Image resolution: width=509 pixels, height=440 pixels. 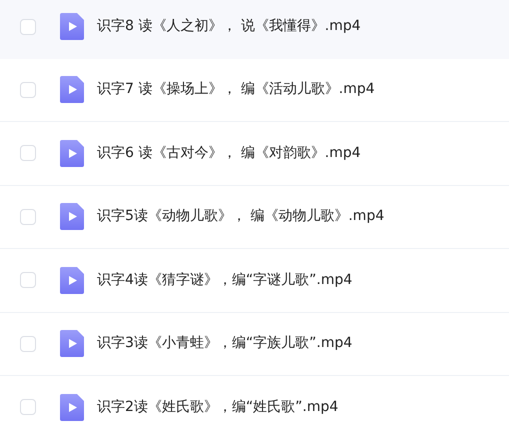 I want to click on file-name: 识字2读《姓氏歌》，编“姓氏歌”.mp4, so click(x=217, y=407).